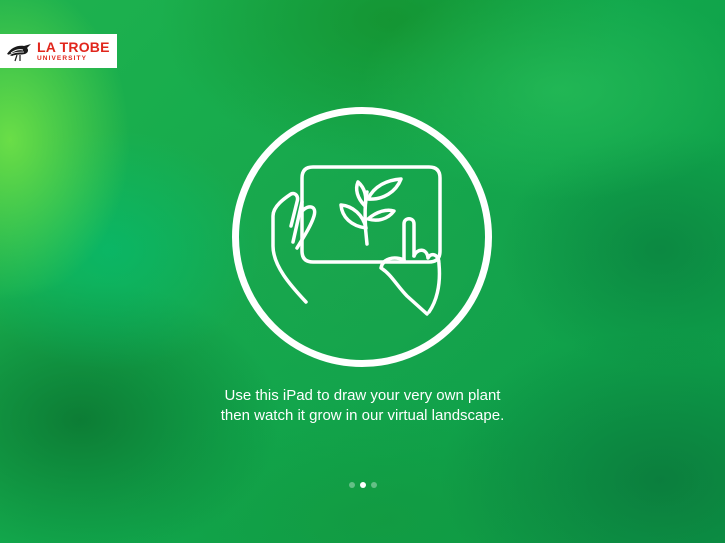 The width and height of the screenshot is (725, 543). I want to click on right-hand-finger, so click(409, 239).